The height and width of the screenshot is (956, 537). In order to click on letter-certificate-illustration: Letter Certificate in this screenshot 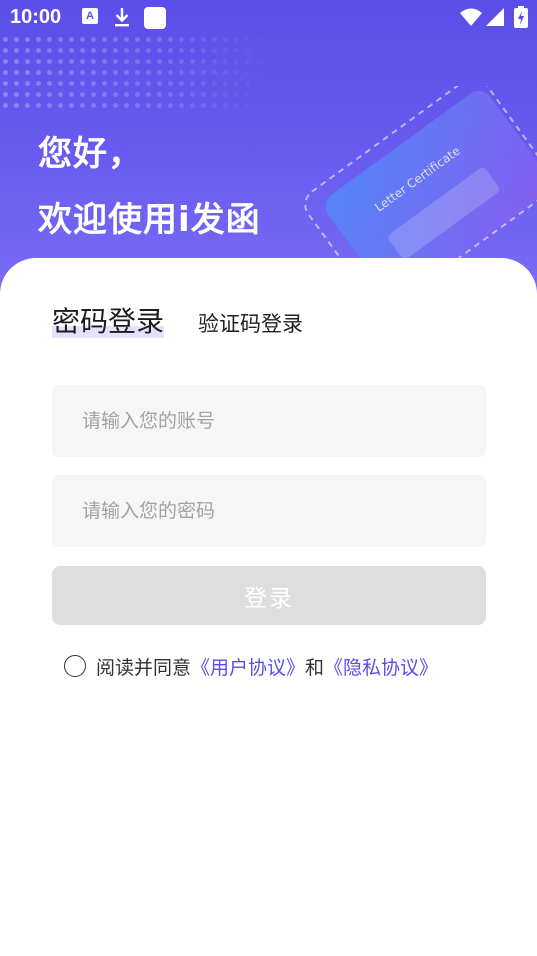, I will do `click(420, 186)`.